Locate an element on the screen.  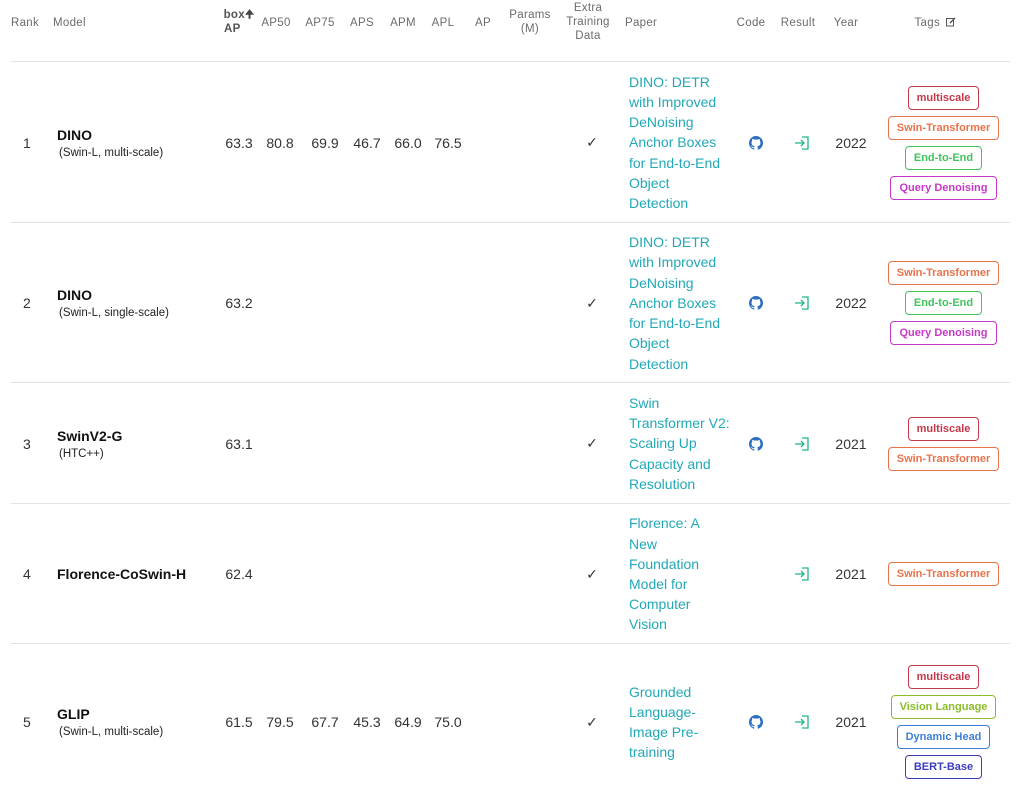
box-ap-cell: 61.5 is located at coordinates (239, 722).